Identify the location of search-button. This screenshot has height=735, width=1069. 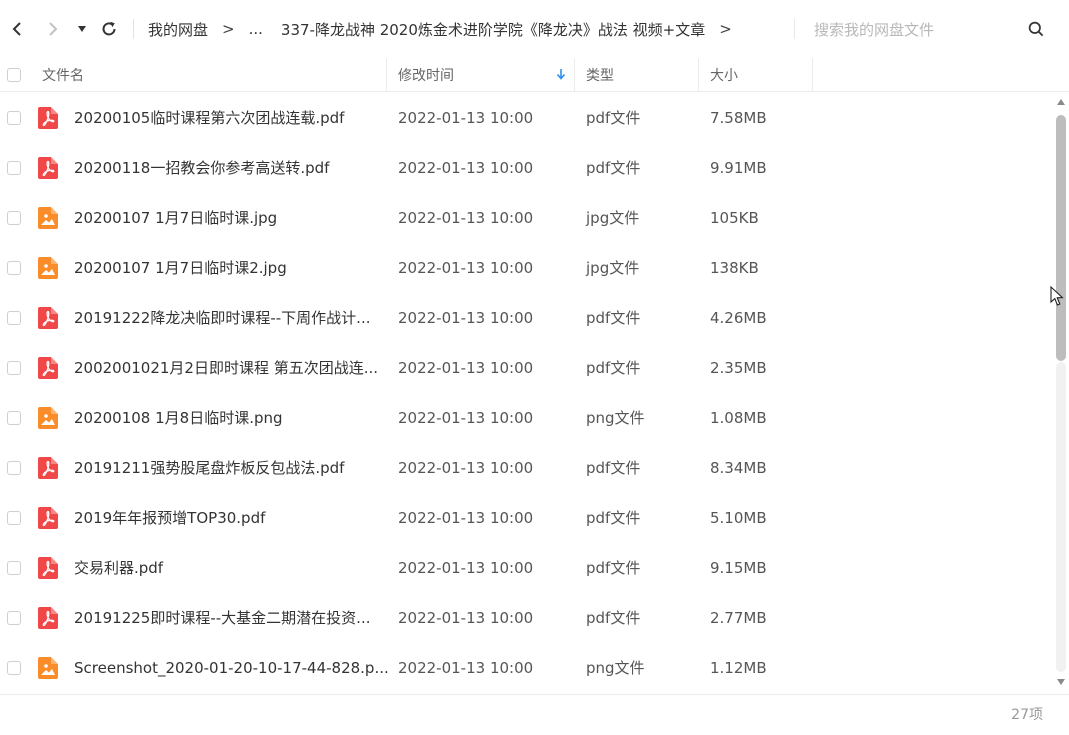
(1036, 29).